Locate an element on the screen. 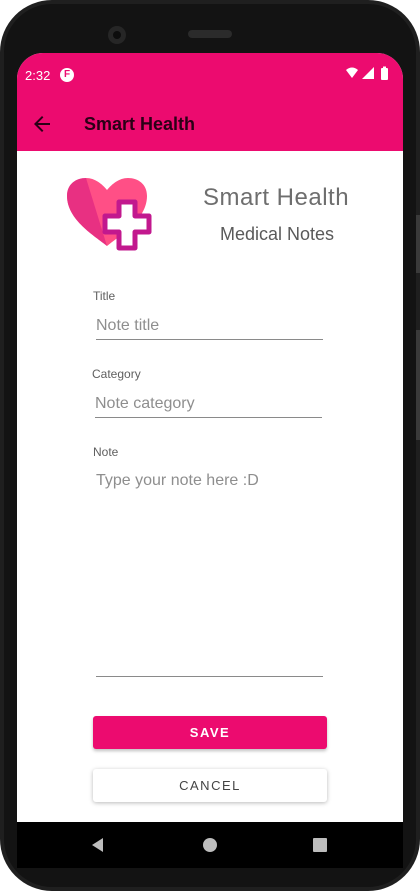  status-time: 2:32 is located at coordinates (38, 75).